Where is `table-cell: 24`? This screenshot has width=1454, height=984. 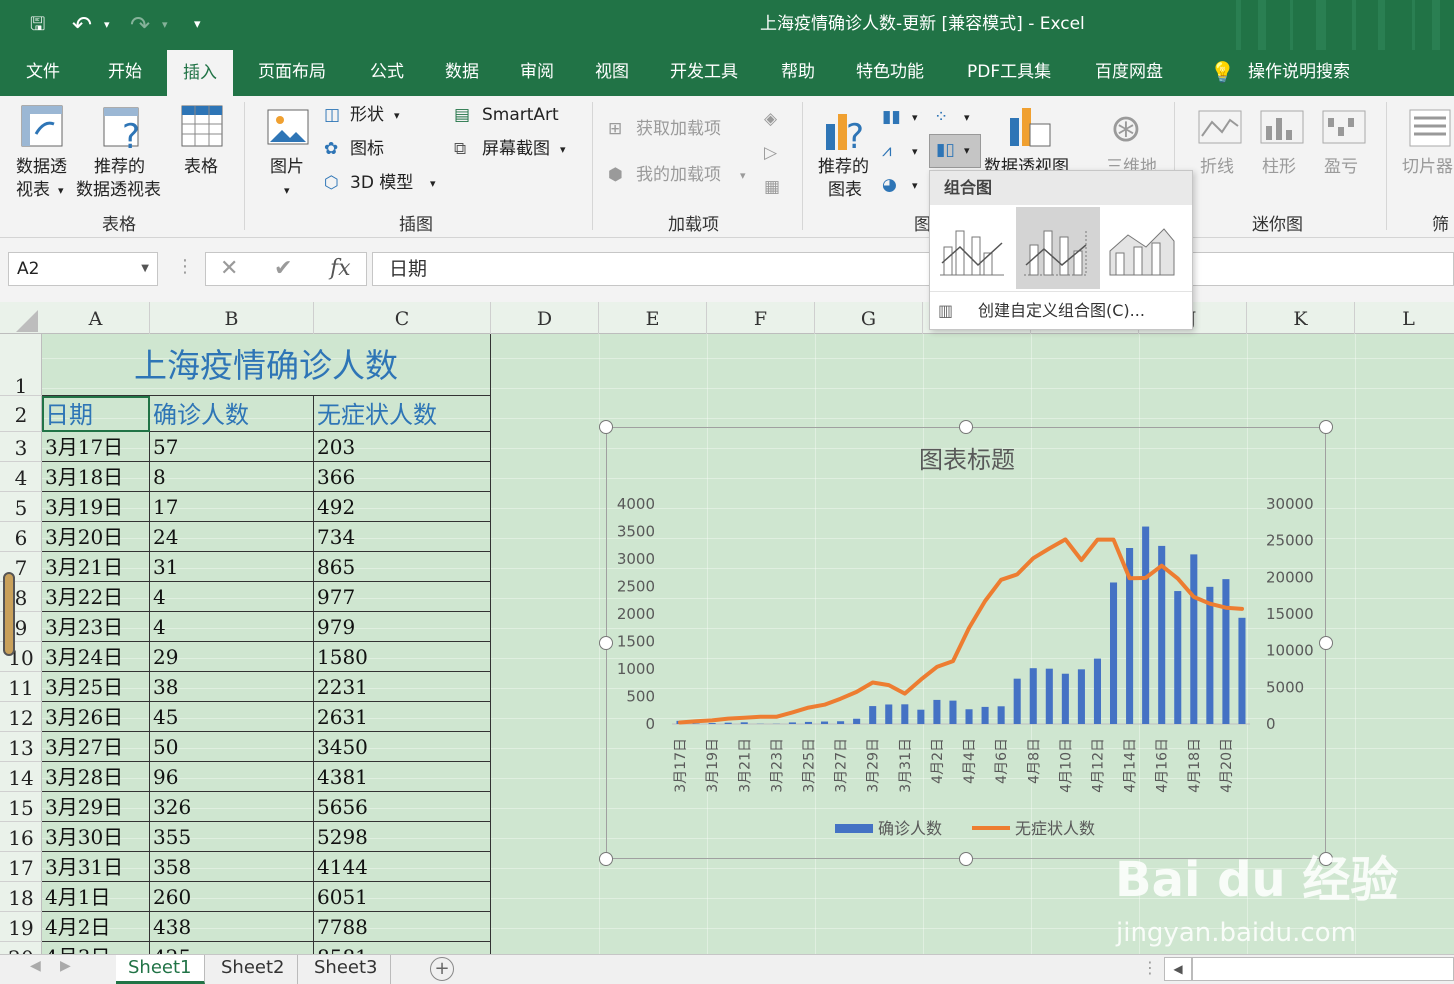 table-cell: 24 is located at coordinates (232, 537).